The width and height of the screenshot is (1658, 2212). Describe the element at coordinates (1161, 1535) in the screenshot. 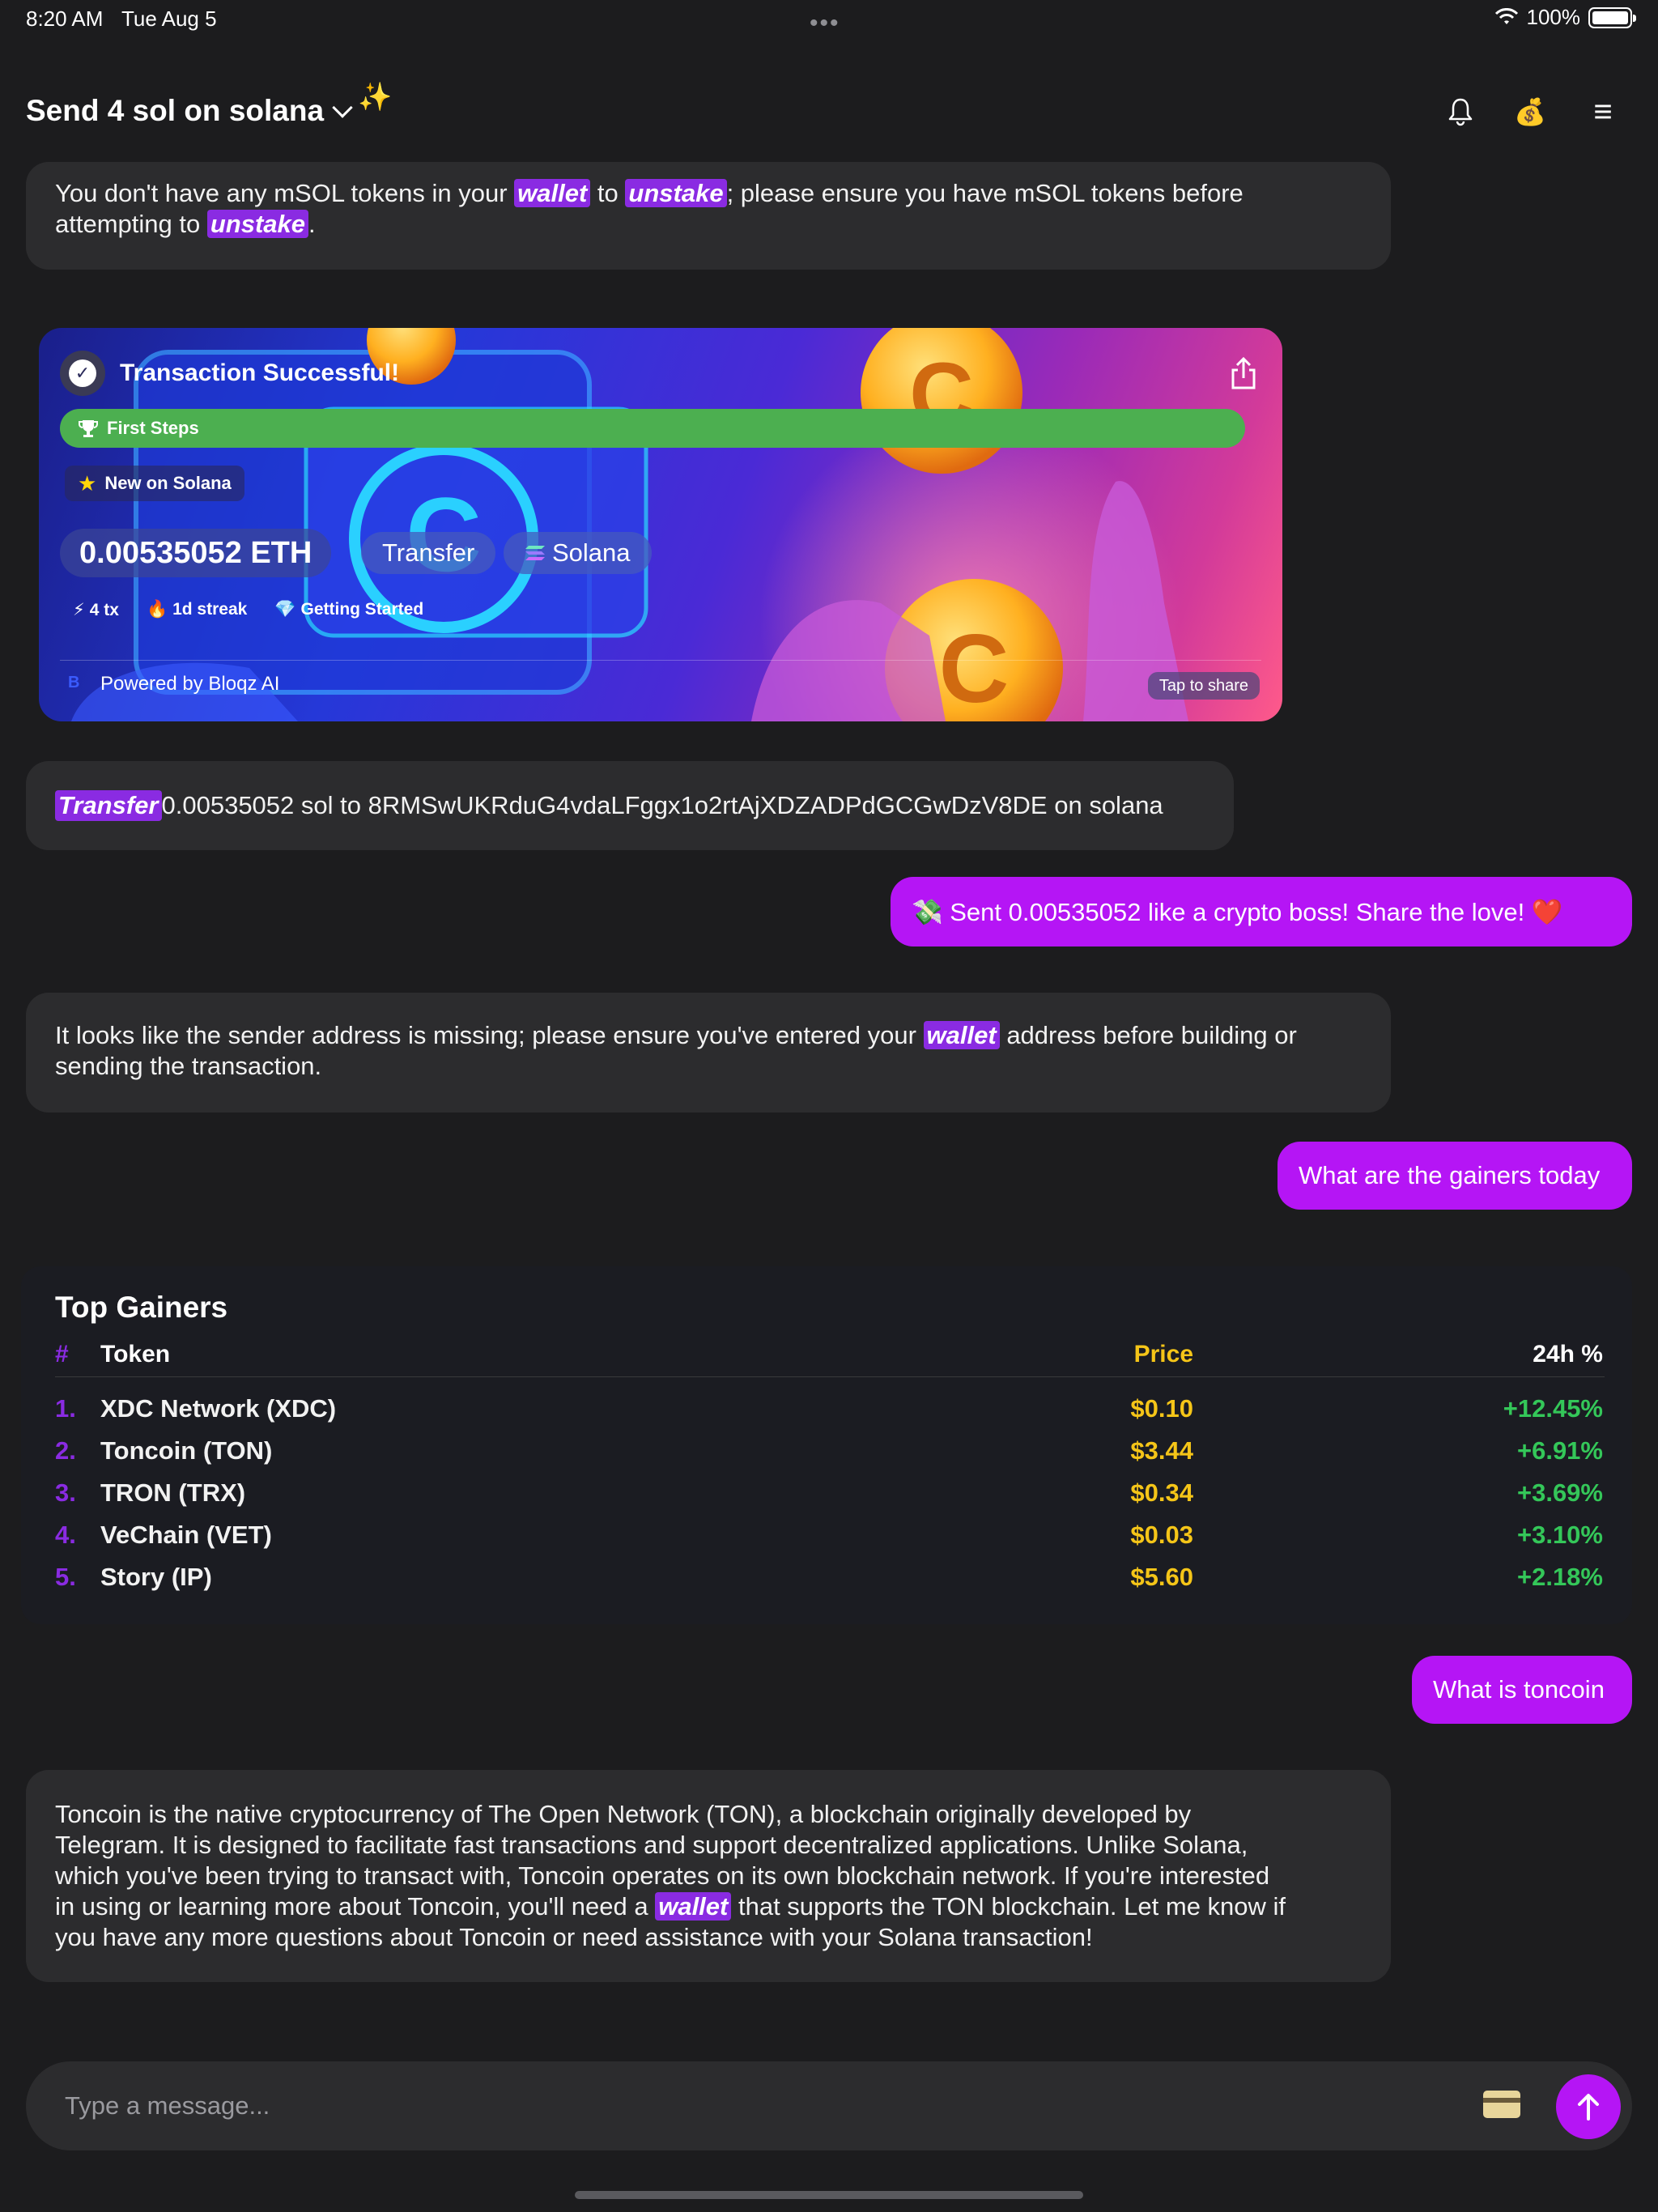

I see `price-cell: $0.03` at that location.